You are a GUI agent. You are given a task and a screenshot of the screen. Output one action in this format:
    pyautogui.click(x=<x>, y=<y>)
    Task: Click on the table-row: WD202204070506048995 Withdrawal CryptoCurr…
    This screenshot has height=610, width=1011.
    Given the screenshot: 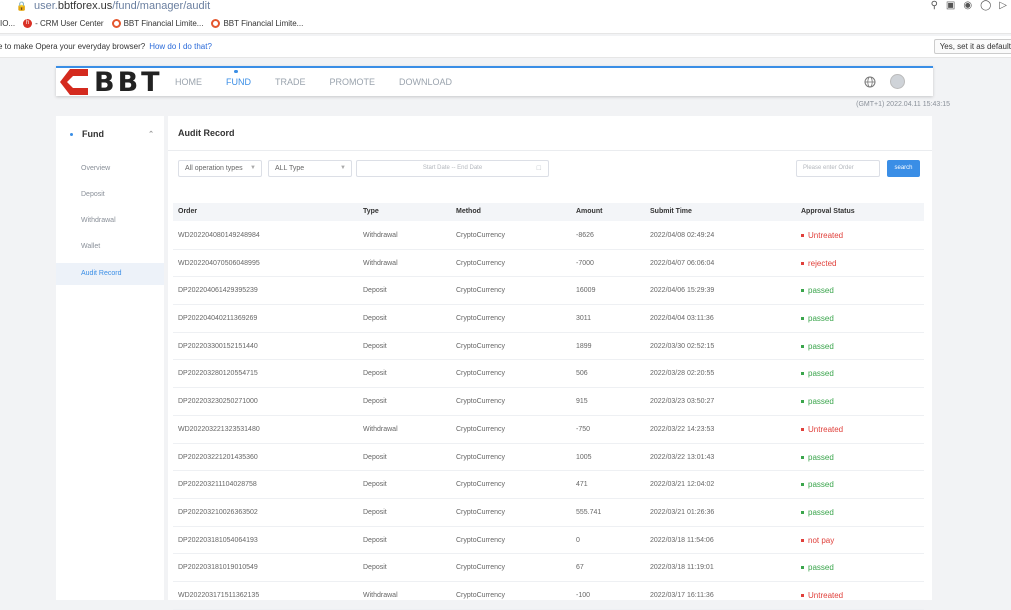 What is the action you would take?
    pyautogui.click(x=548, y=264)
    